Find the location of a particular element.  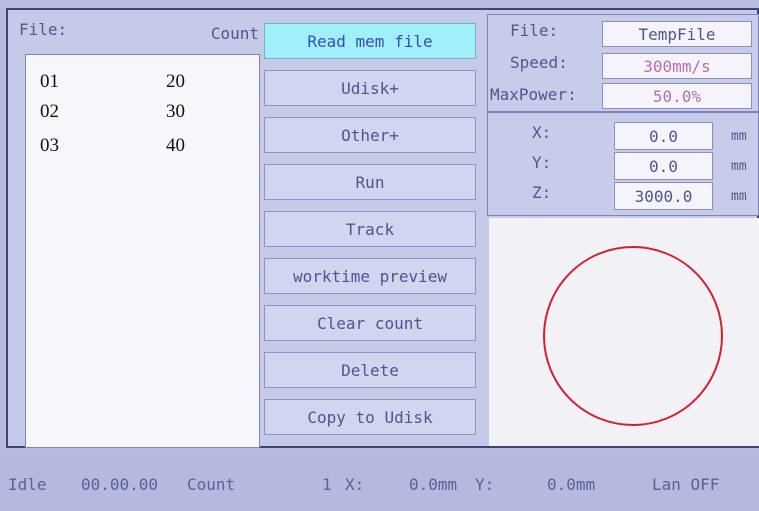

file-label: File: is located at coordinates (534, 30).